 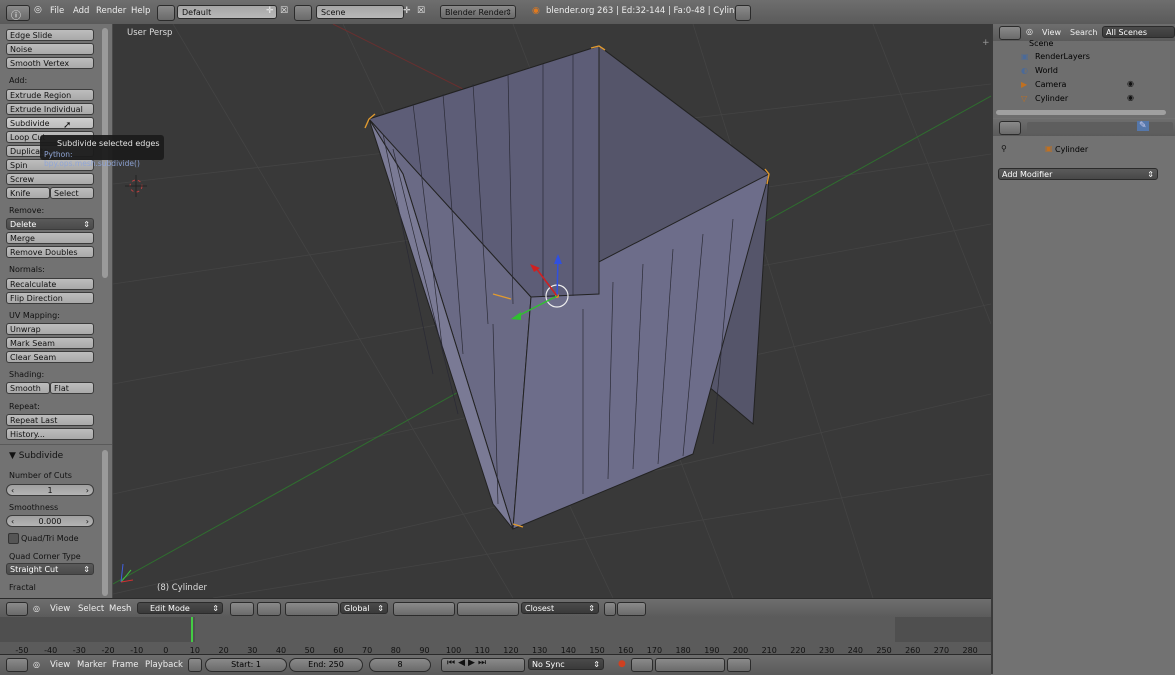 What do you see at coordinates (50, 343) in the screenshot?
I see `mark-seam-button: Mark Seam` at bounding box center [50, 343].